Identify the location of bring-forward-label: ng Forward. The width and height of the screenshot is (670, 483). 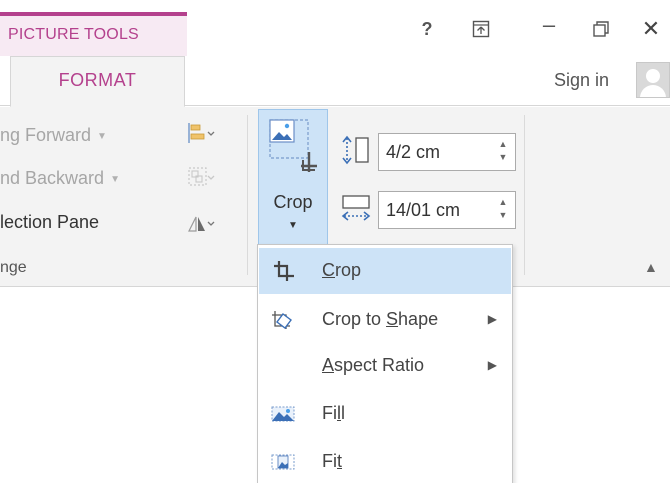
(46, 135).